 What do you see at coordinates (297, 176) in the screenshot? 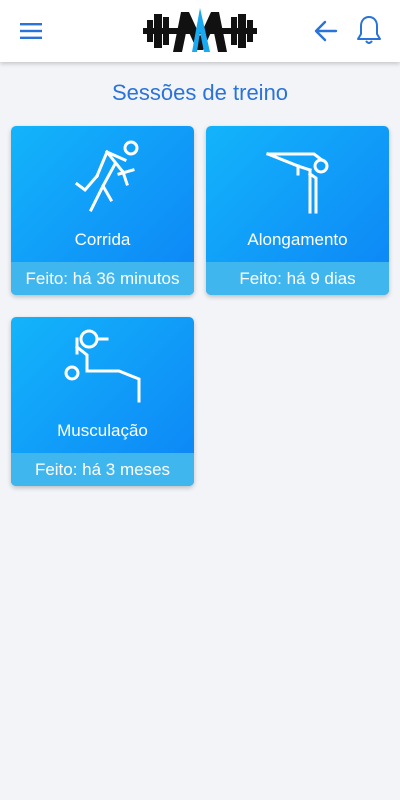
I see `stretching-person-icon` at bounding box center [297, 176].